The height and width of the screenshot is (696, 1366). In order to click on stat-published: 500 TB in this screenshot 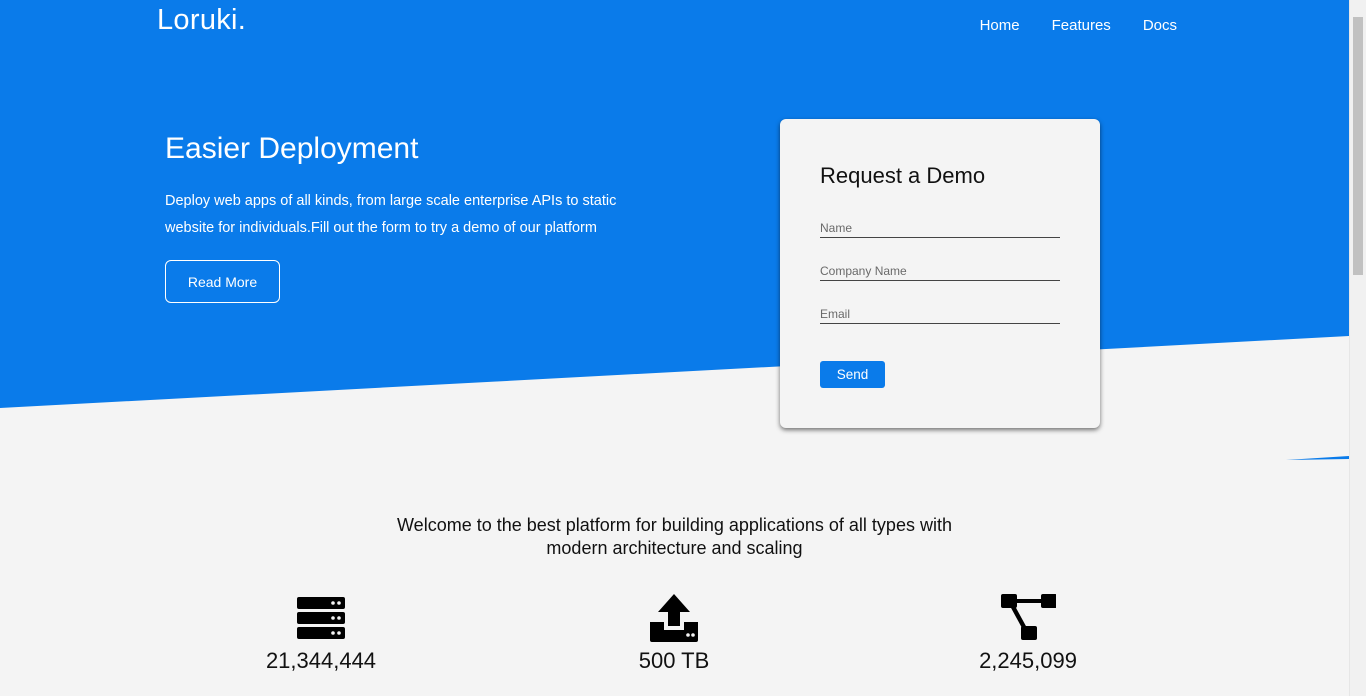, I will do `click(674, 633)`.